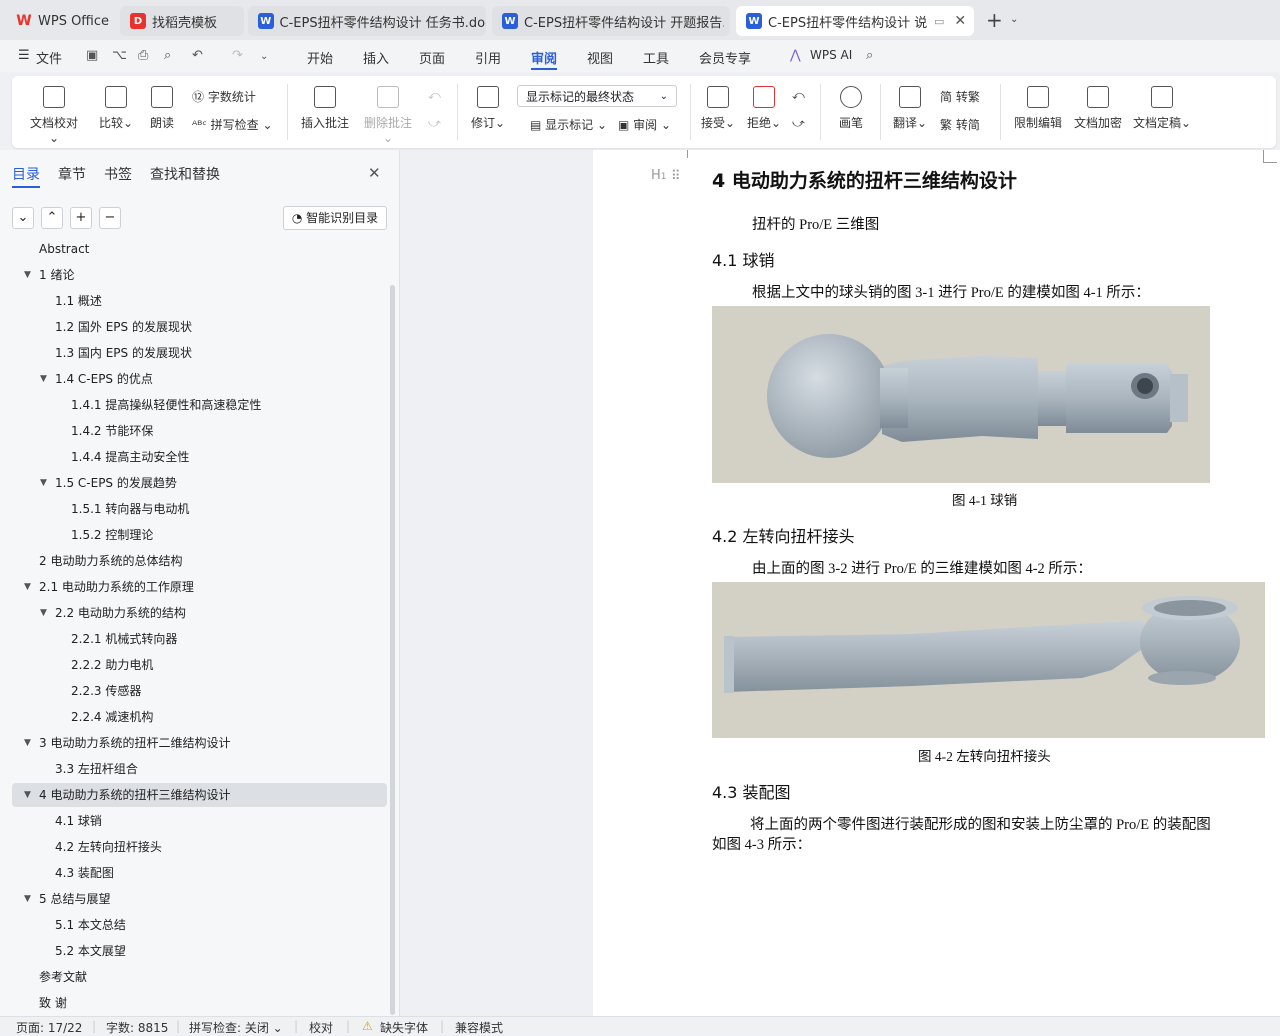  What do you see at coordinates (190, 275) in the screenshot?
I see `toc-item: ▼ 1 绪论` at bounding box center [190, 275].